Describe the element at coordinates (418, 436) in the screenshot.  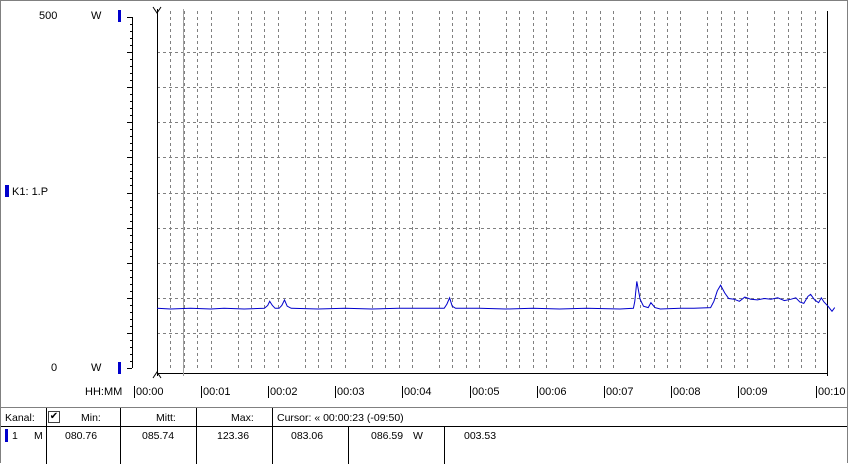
I see `row-unit: W` at that location.